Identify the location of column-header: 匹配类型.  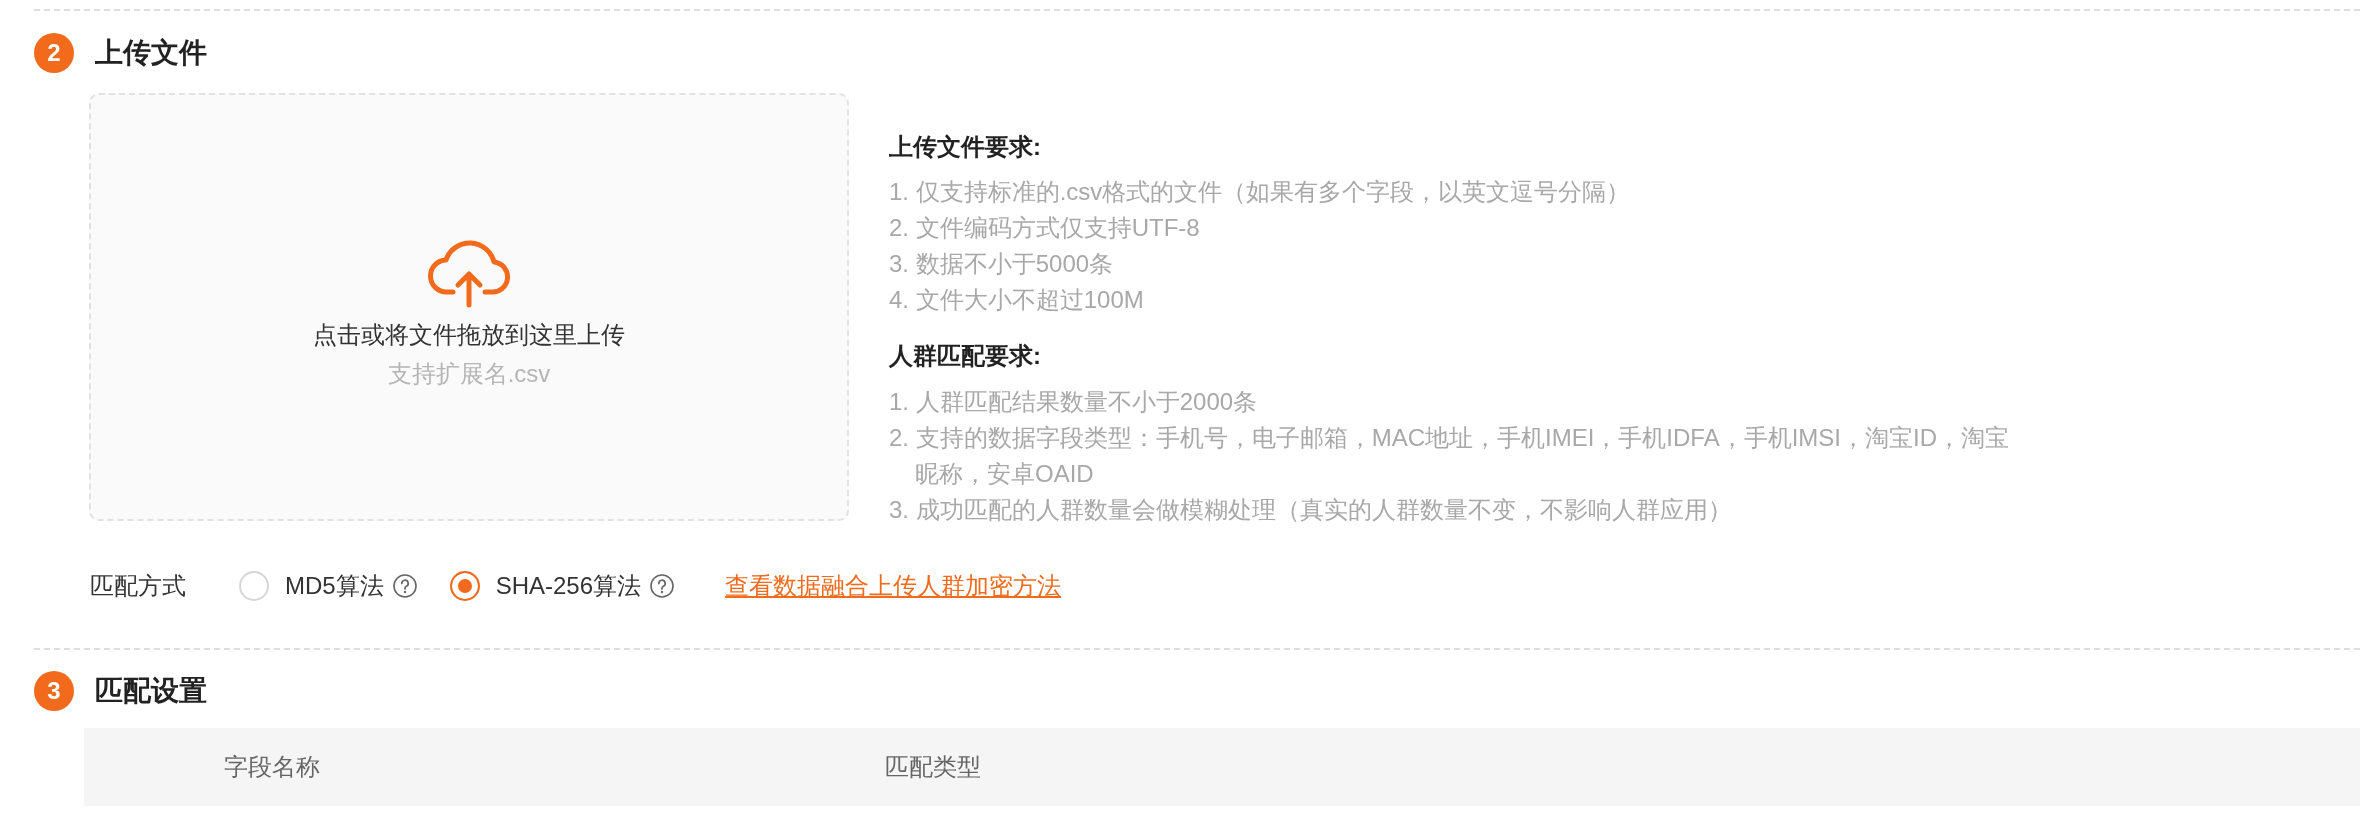
(933, 767).